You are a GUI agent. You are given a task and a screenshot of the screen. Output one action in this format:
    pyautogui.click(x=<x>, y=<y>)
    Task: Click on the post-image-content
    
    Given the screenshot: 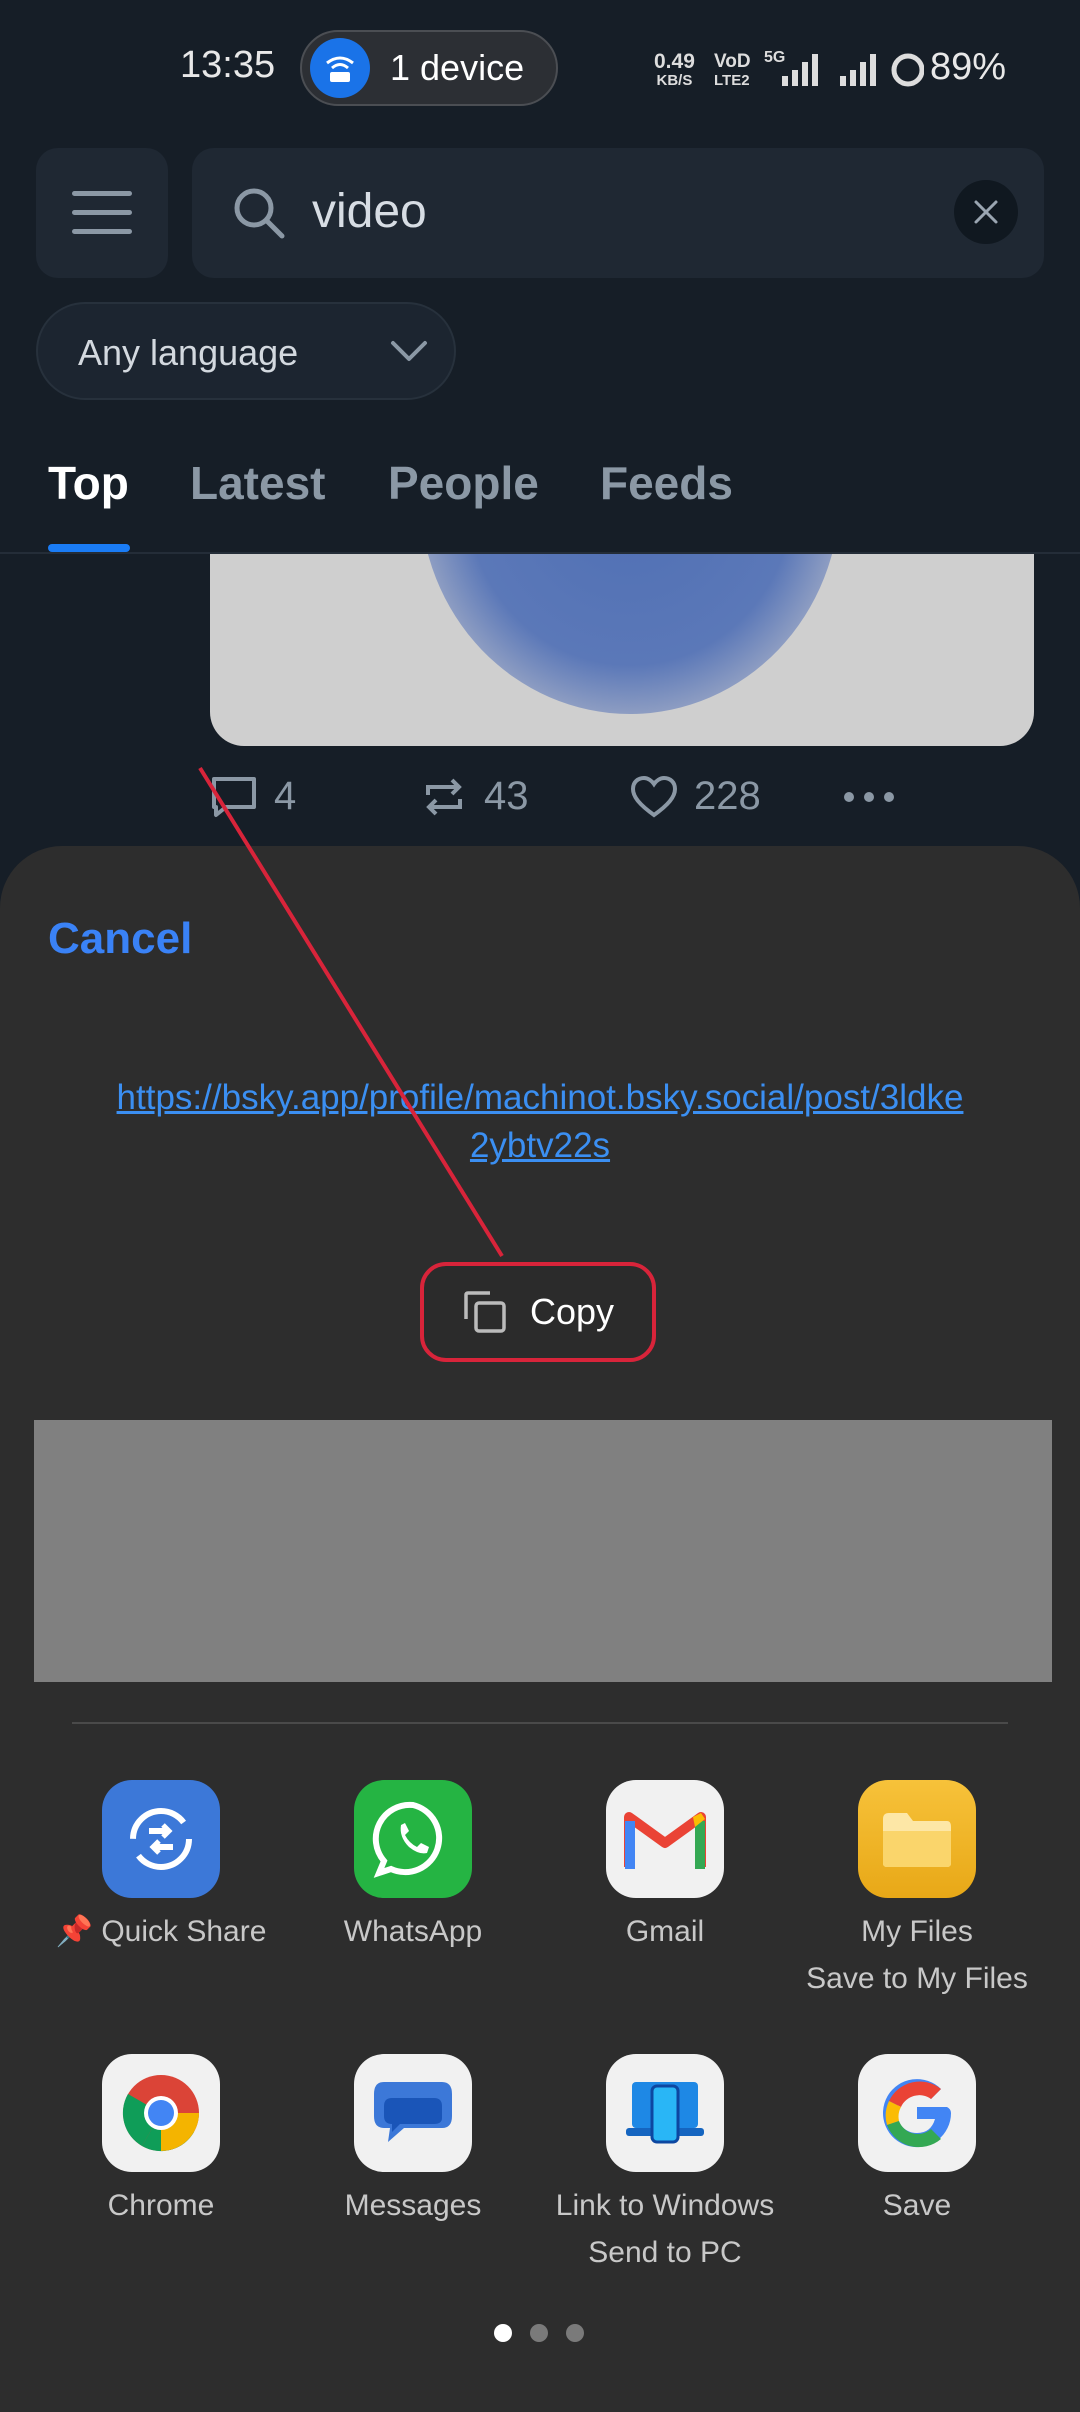 What is the action you would take?
    pyautogui.click(x=630, y=634)
    